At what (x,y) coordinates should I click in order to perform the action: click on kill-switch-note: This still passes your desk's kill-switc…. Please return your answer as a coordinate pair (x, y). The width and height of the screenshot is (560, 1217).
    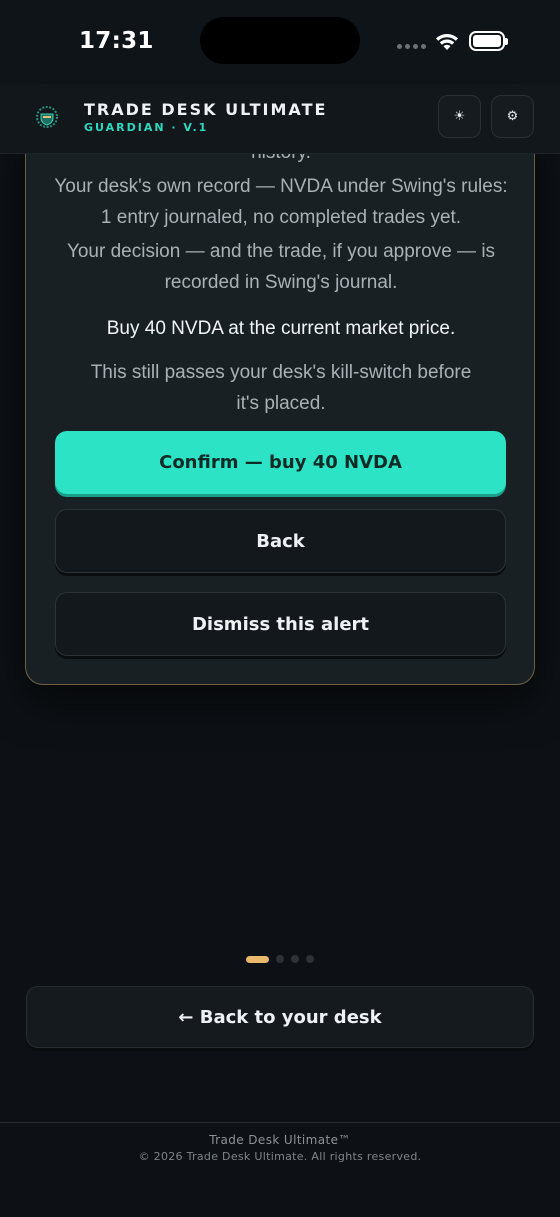
    Looking at the image, I should click on (281, 388).